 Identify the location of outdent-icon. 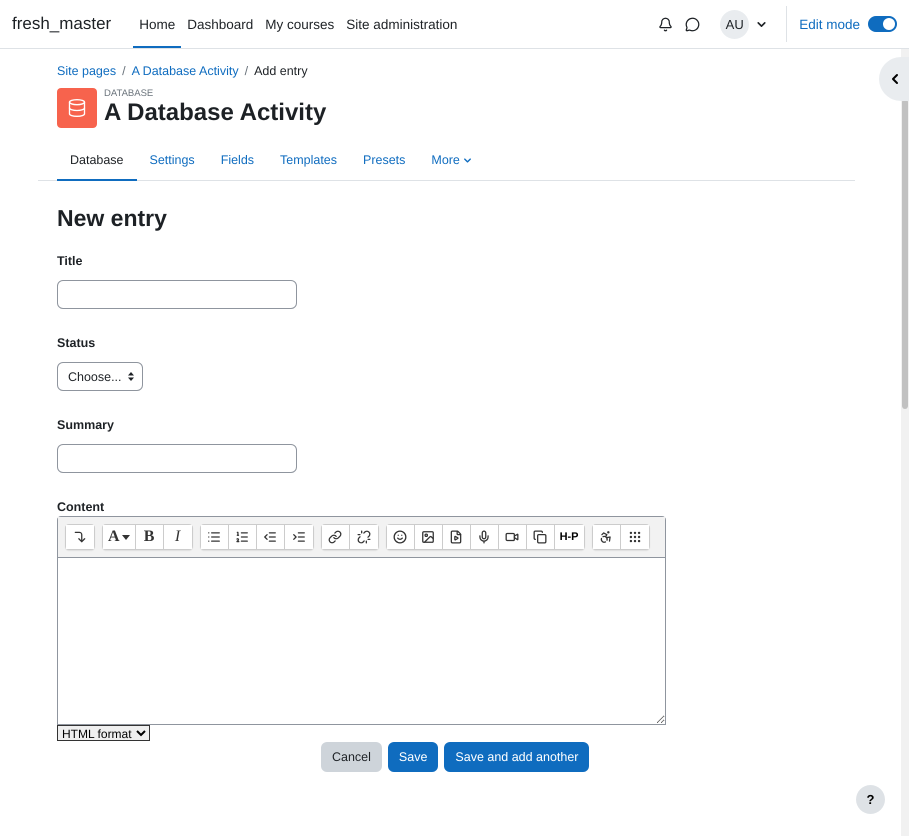
(270, 537).